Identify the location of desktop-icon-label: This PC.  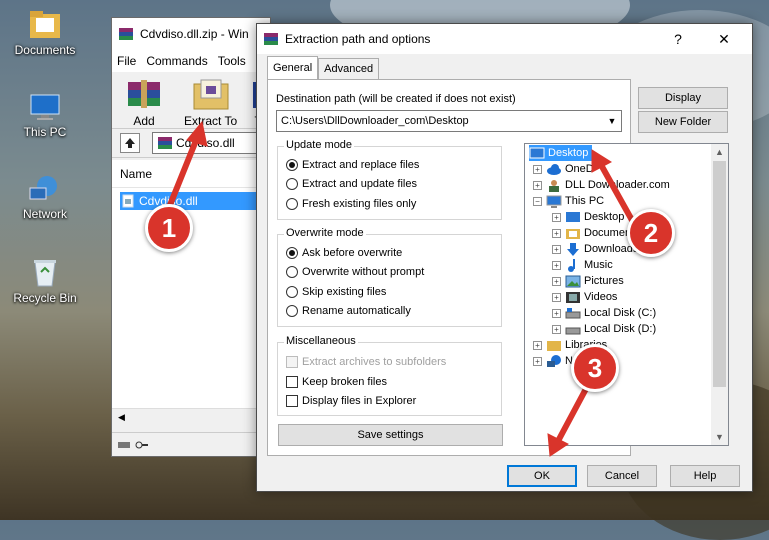
(45, 132).